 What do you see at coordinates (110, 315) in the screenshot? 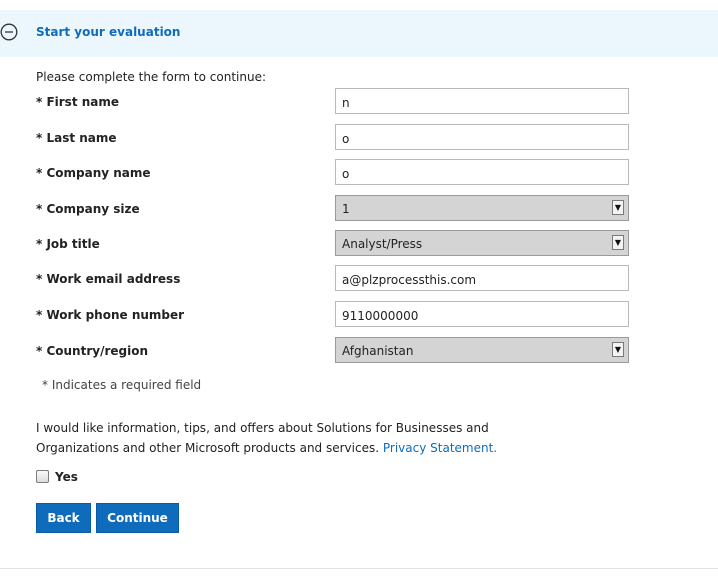
I see `work-phone-label: * Work phone number` at bounding box center [110, 315].